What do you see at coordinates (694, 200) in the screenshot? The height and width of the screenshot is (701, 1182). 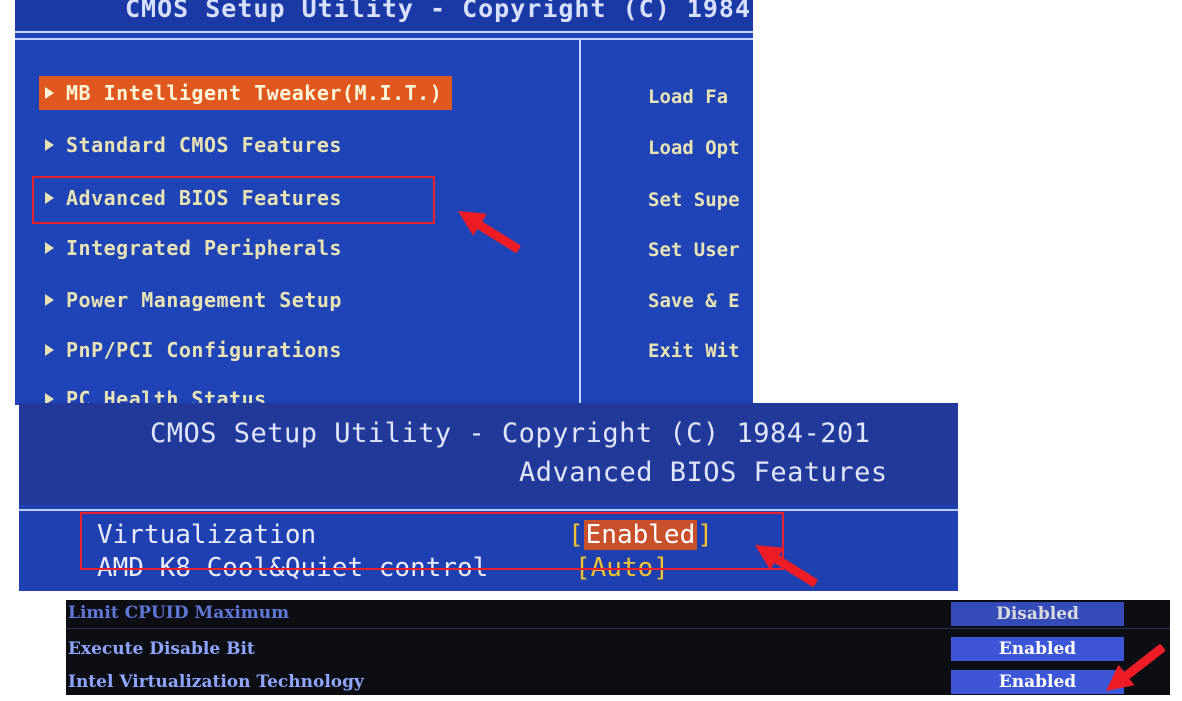 I see `right-menu-item-set-supervisor: Set Supe` at bounding box center [694, 200].